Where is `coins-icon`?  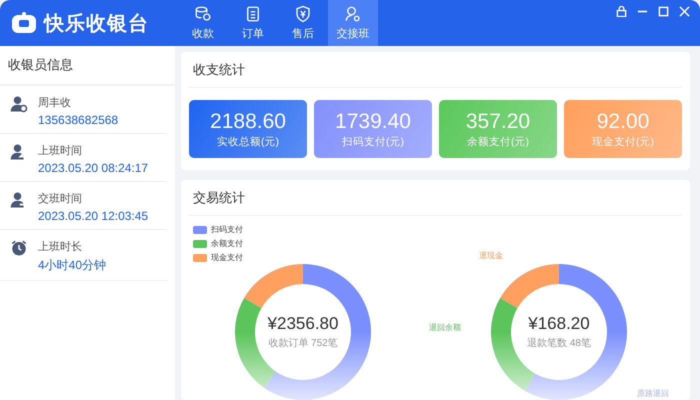
coins-icon is located at coordinates (203, 14).